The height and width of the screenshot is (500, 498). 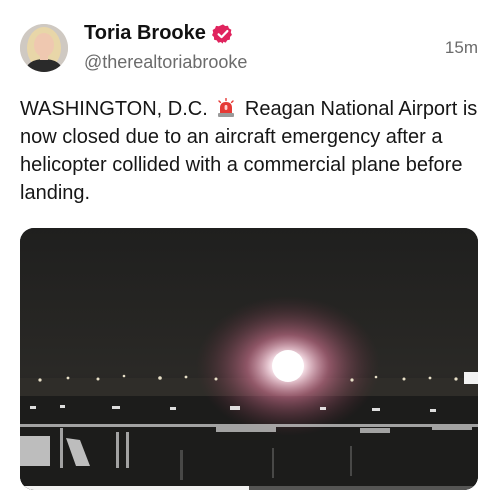 I want to click on timestamp: 15m, so click(x=461, y=48).